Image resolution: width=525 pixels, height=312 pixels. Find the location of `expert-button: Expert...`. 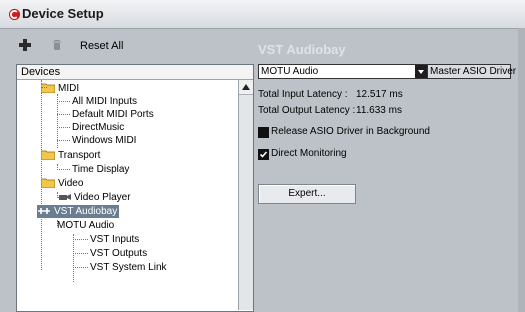

expert-button: Expert... is located at coordinates (307, 194).